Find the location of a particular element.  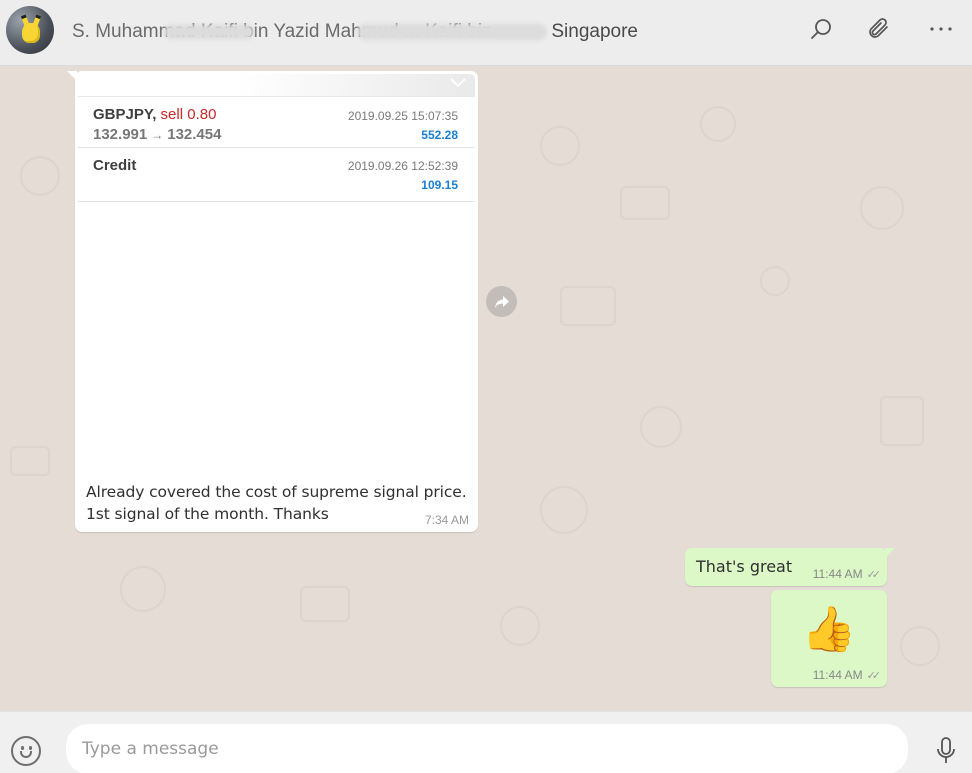

paperclip-icon is located at coordinates (880, 29).